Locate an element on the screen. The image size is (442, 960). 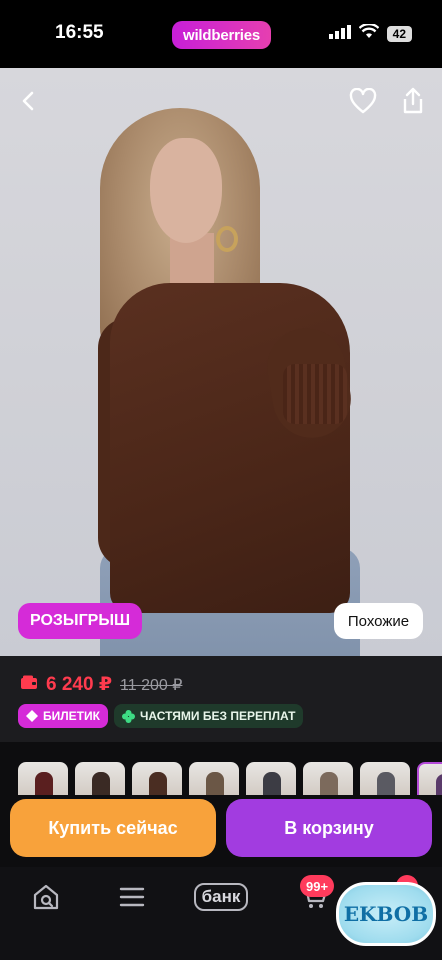
watermark-logo: EKBOB is located at coordinates (386, 914).